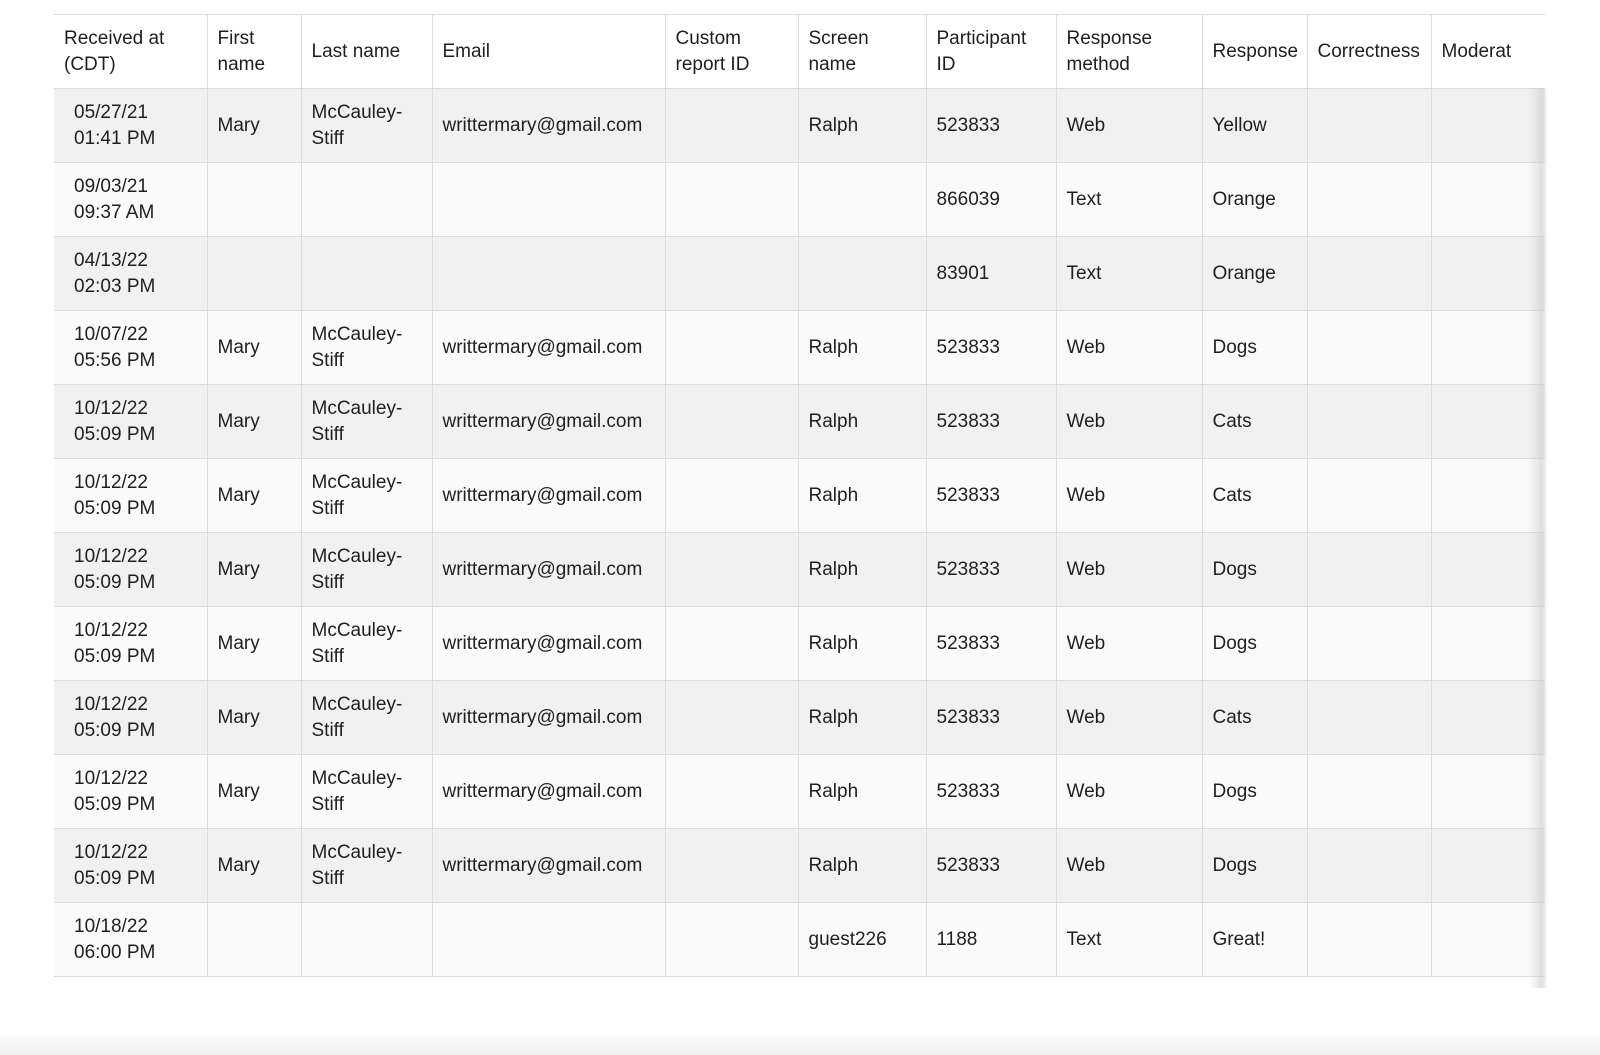 This screenshot has width=1600, height=1055. I want to click on column-header-participant-id: Participant ID, so click(991, 51).